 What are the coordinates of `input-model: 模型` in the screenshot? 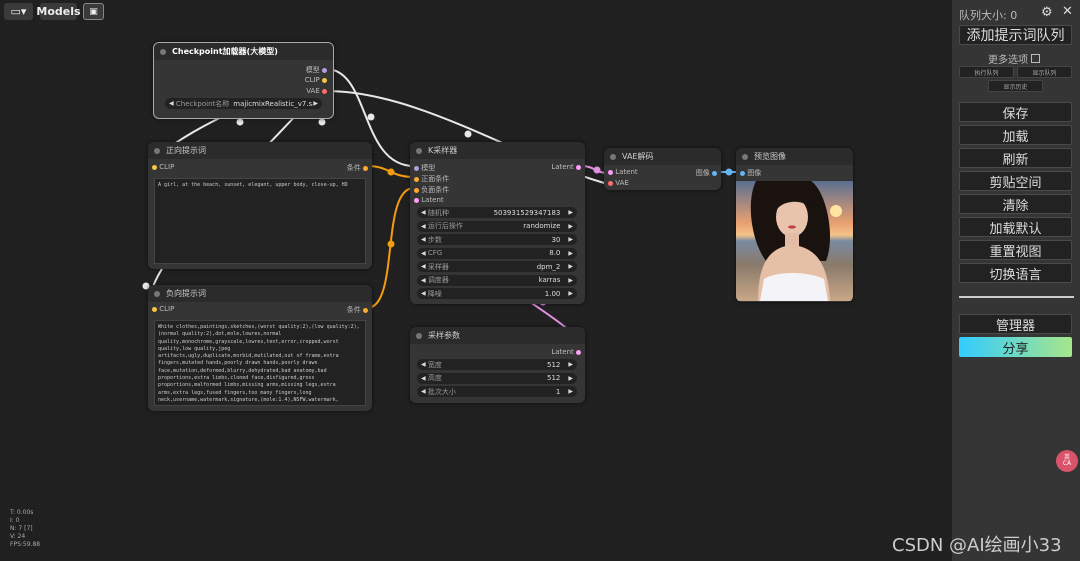 It's located at (424, 168).